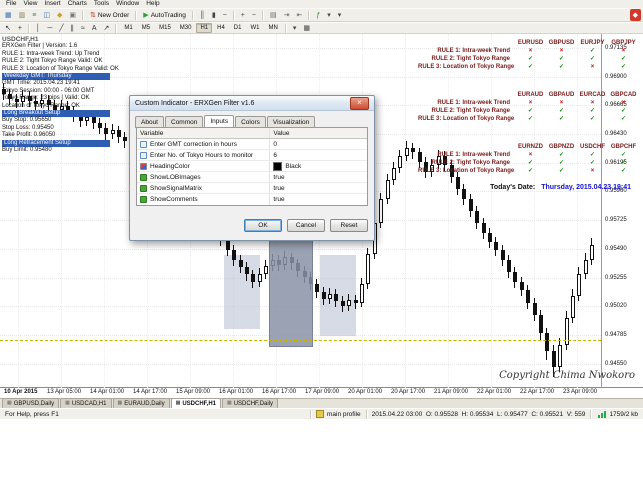 This screenshot has height=480, width=643. I want to click on terminal-icon: ▣, so click(72, 15).